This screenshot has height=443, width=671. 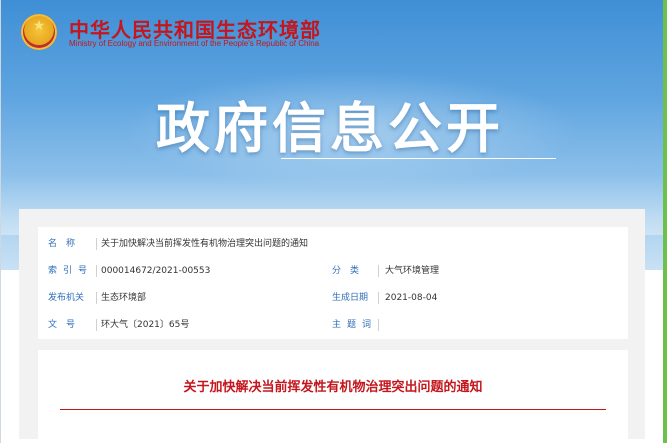 I want to click on name-value: 关于加快解决当前挥发性有机物治理突出问题的通知, so click(x=205, y=244).